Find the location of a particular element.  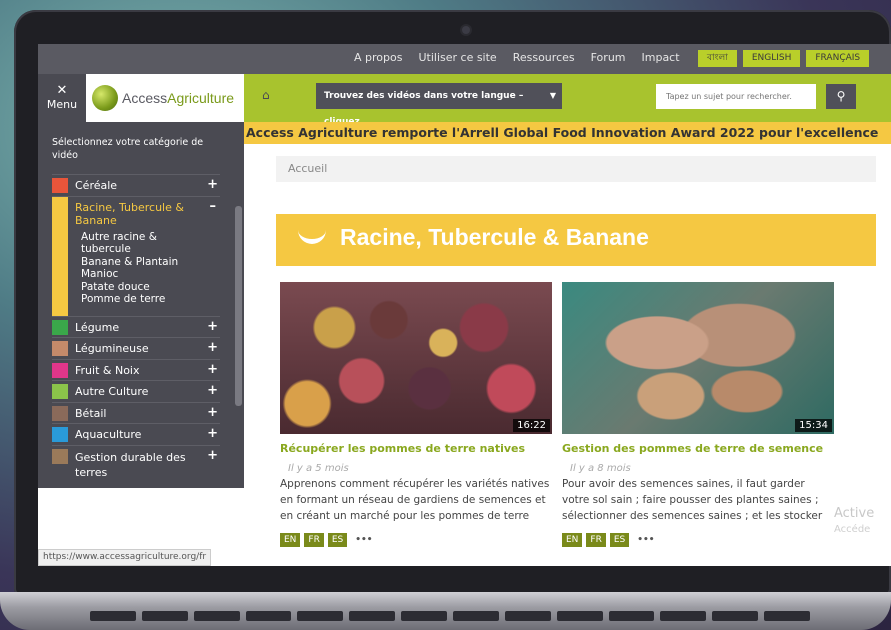

menu-label: Menu is located at coordinates (62, 104).